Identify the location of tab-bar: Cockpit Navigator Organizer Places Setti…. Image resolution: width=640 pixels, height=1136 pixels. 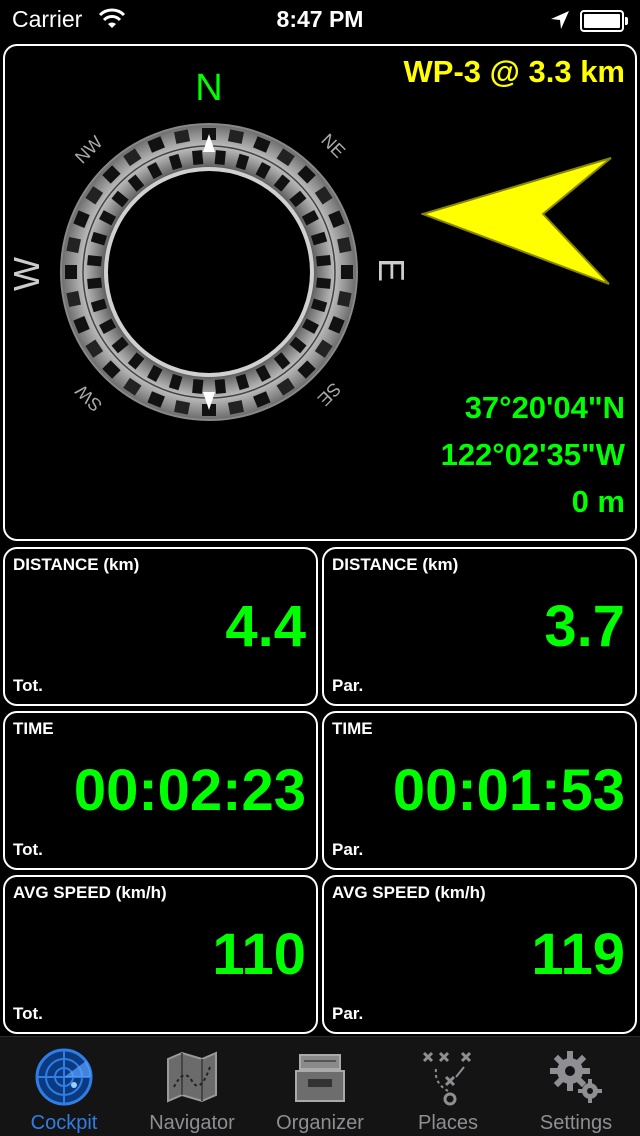
(320, 1086).